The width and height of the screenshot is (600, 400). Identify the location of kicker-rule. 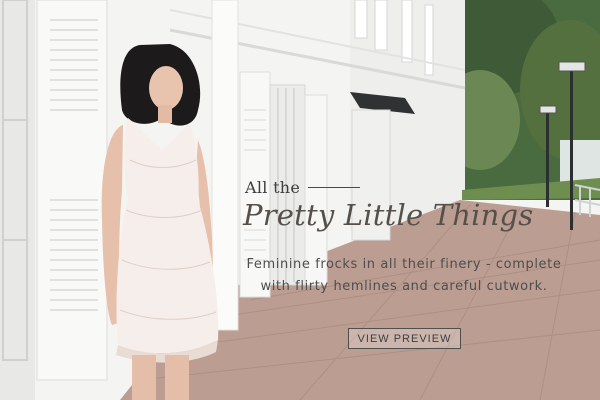
(334, 187).